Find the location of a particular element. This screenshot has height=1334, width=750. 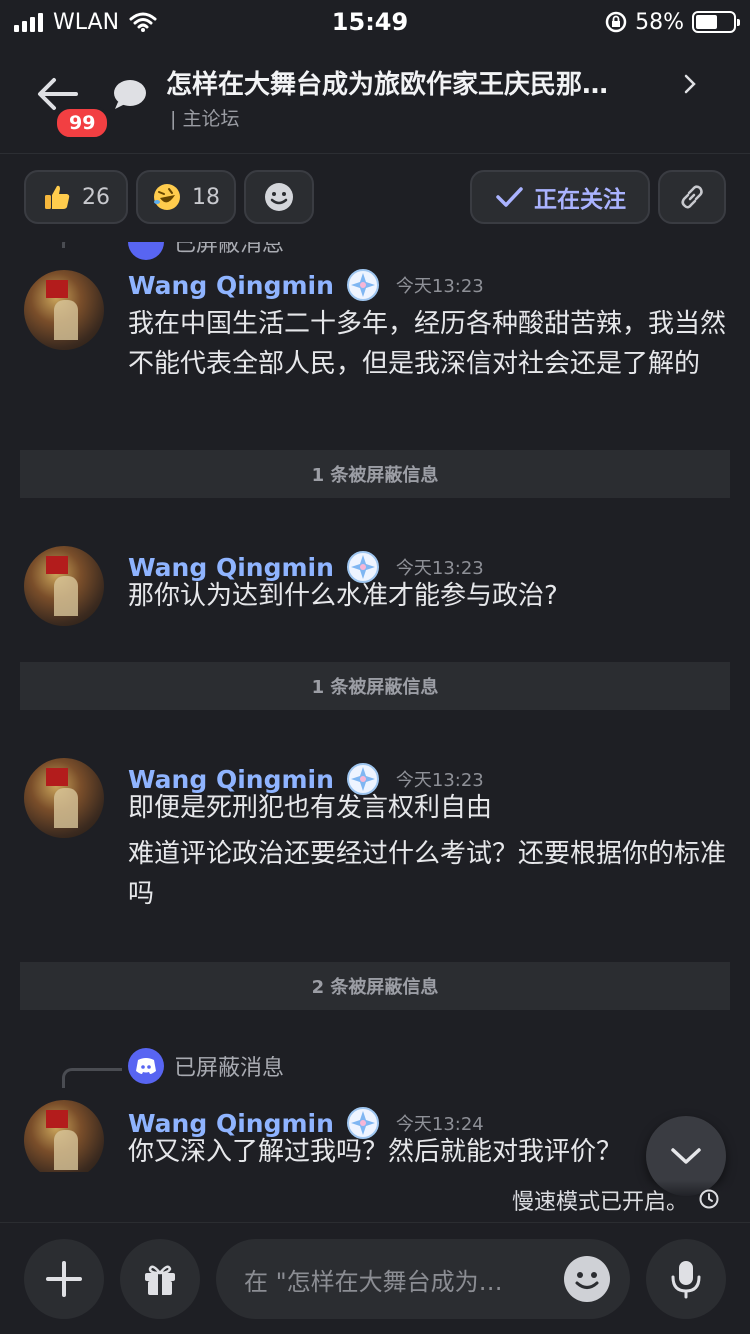

reaction-count: 26 is located at coordinates (96, 197).